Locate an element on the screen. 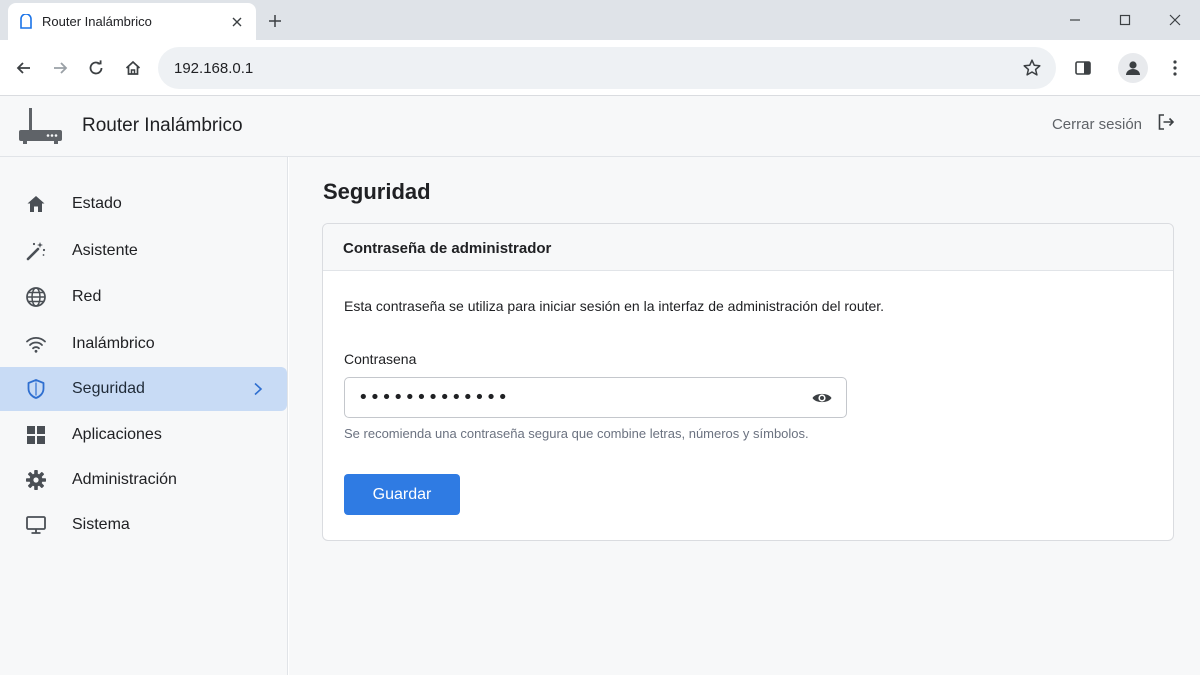  sidebar-item-label: Sistema is located at coordinates (101, 524).